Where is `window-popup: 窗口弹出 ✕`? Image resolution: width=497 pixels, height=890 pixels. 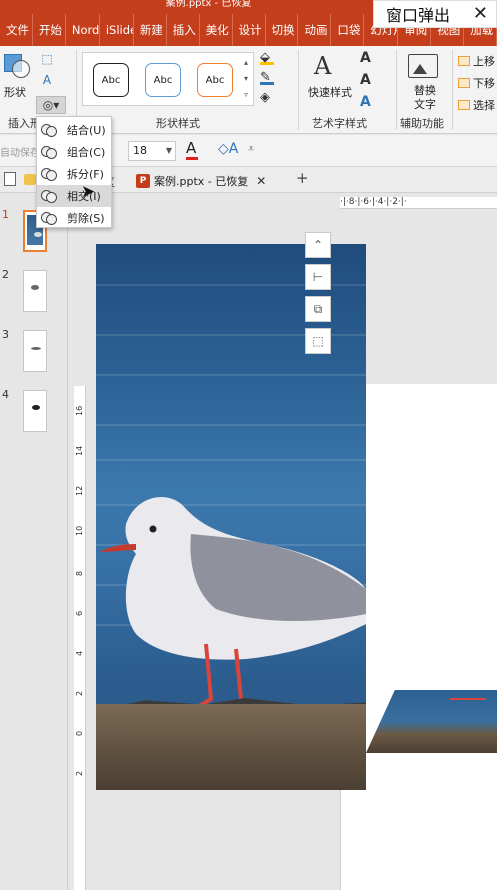 window-popup: 窗口弹出 ✕ is located at coordinates (435, 14).